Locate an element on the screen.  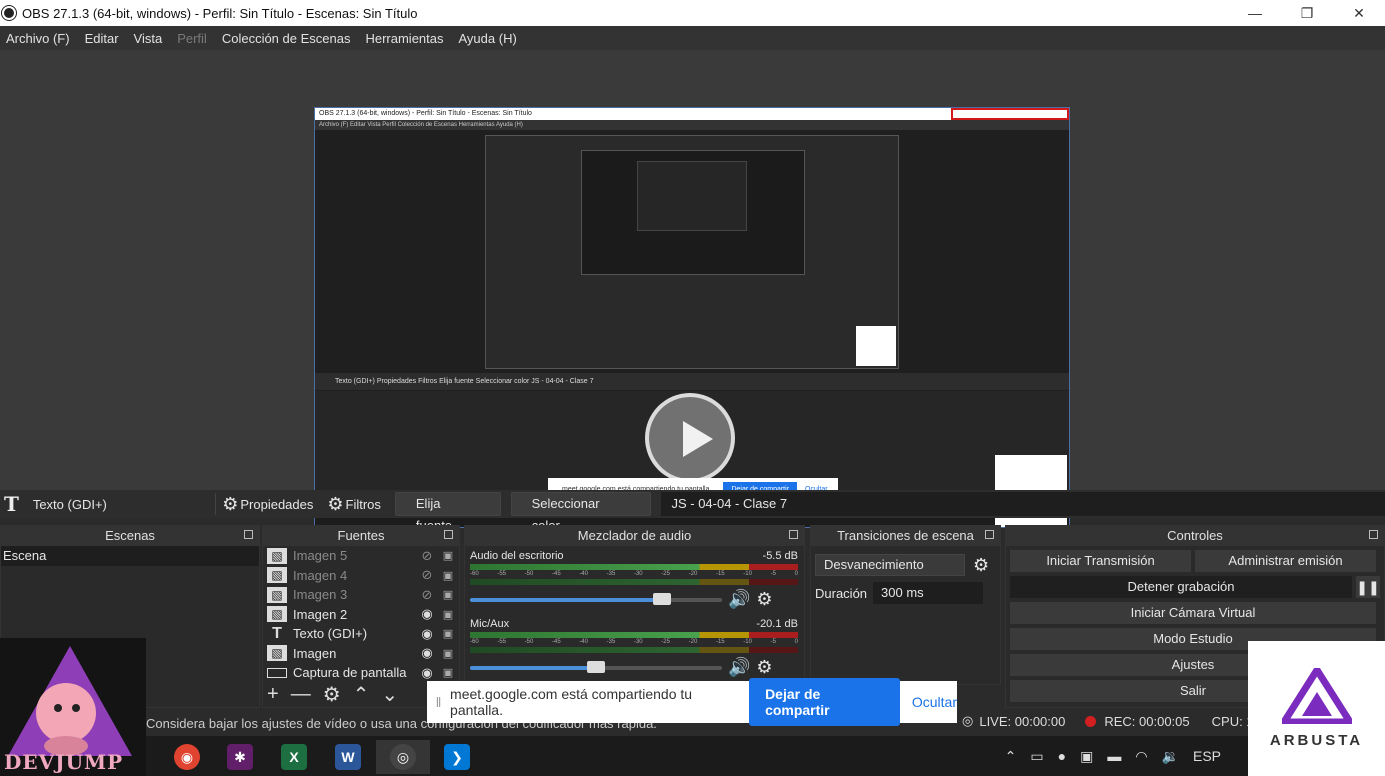
source-item: ▧ Imagen 3 ⊘ ▣ is located at coordinates (361, 595).